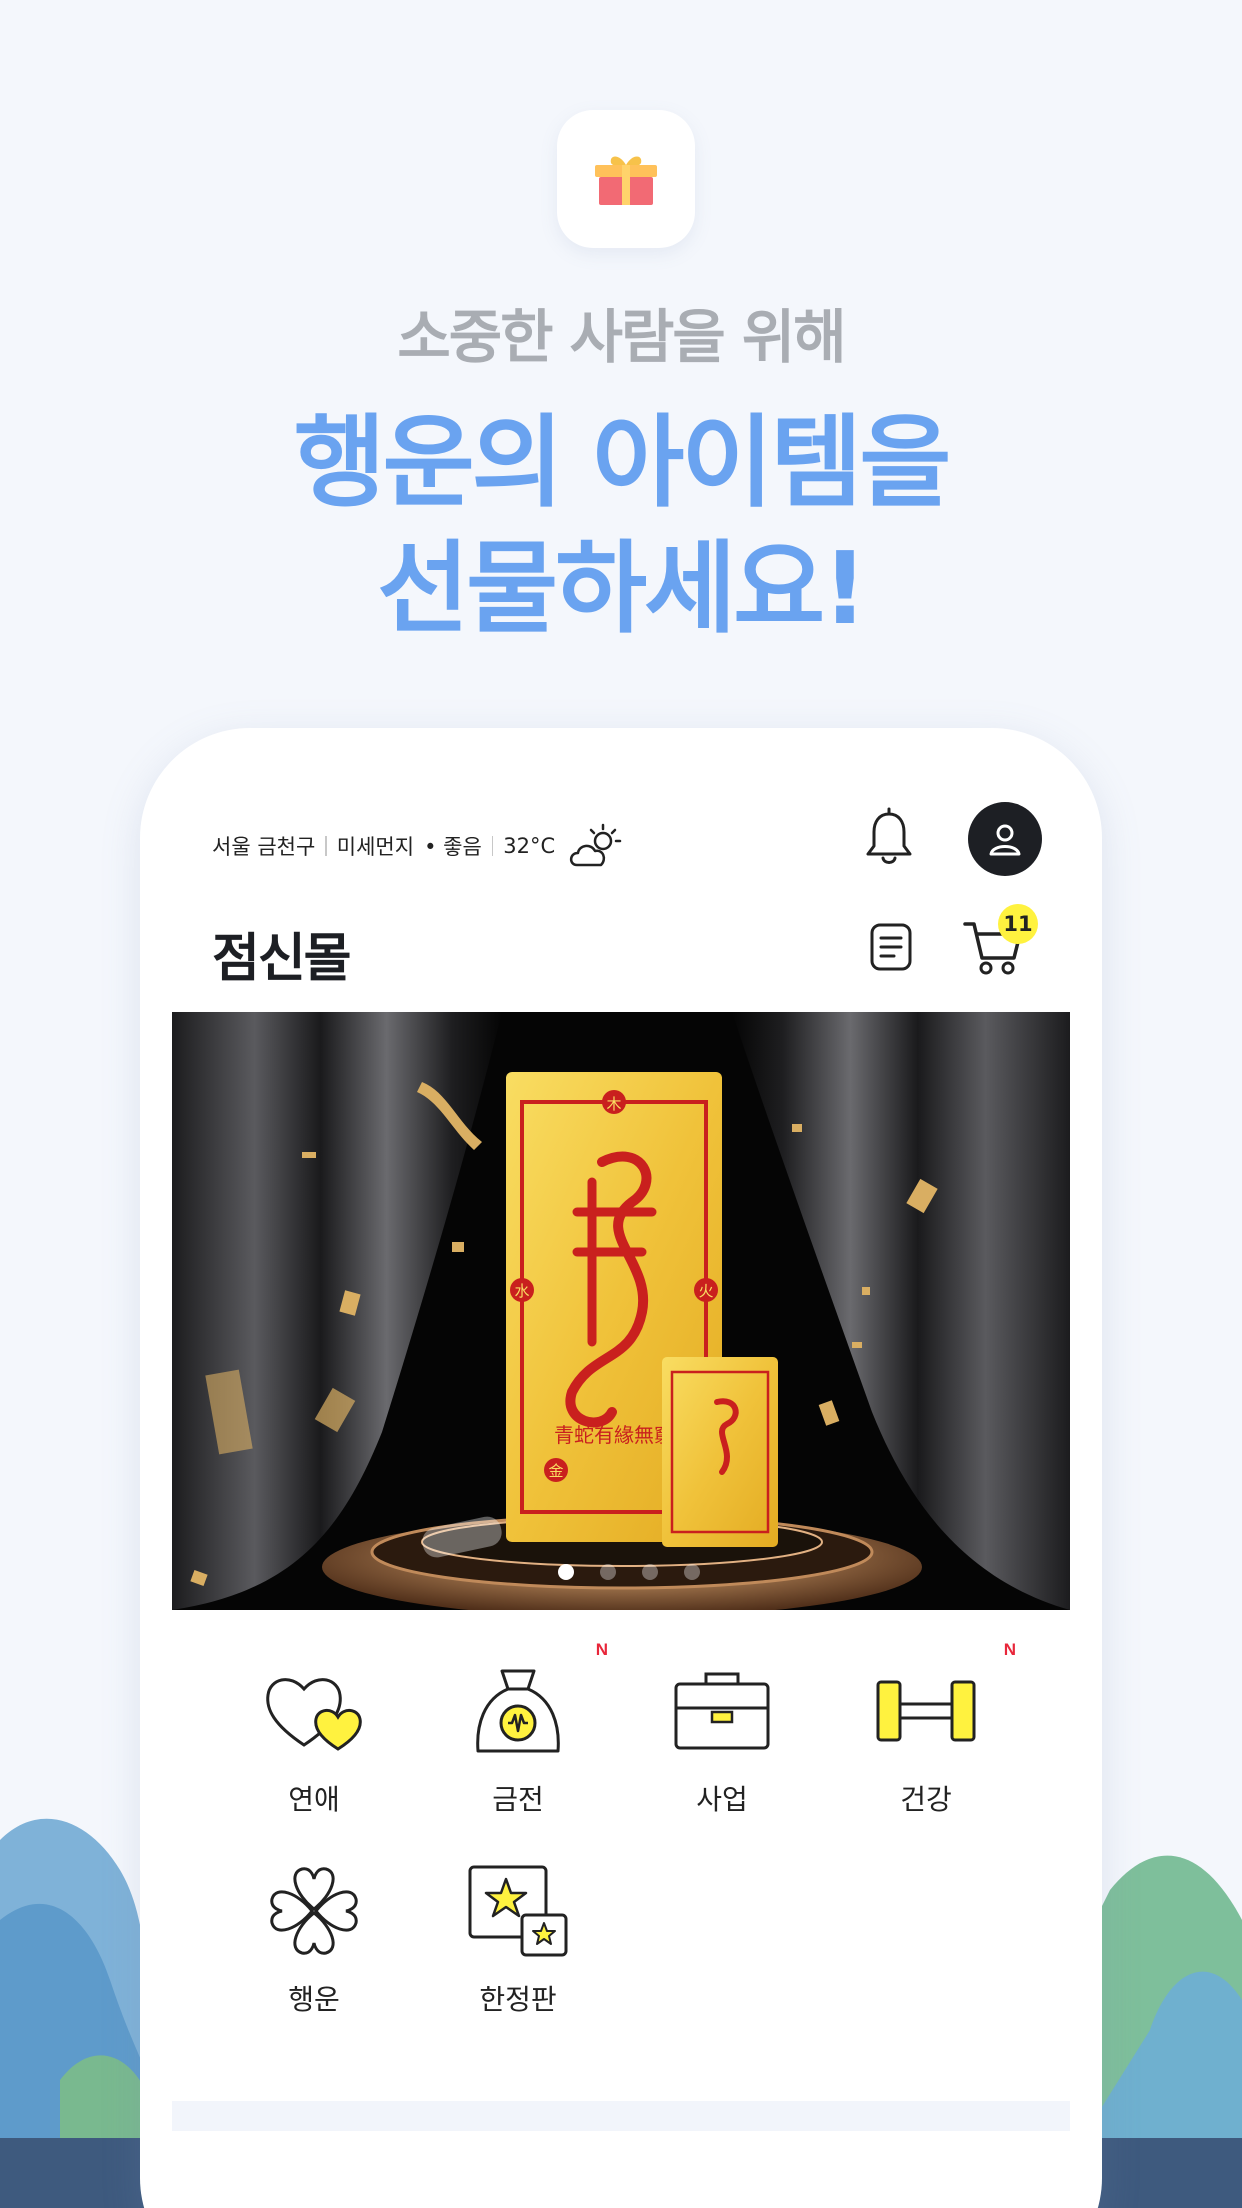  Describe the element at coordinates (518, 1911) in the screenshot. I see `limited-star-icon` at that location.